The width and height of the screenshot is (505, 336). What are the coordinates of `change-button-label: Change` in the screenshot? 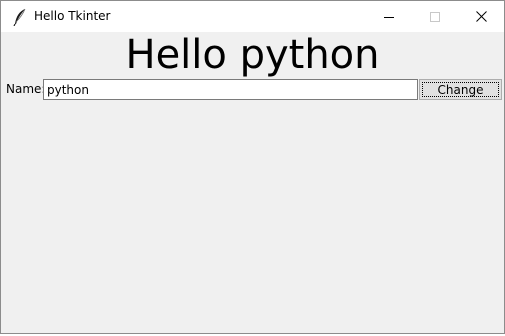 It's located at (460, 89).